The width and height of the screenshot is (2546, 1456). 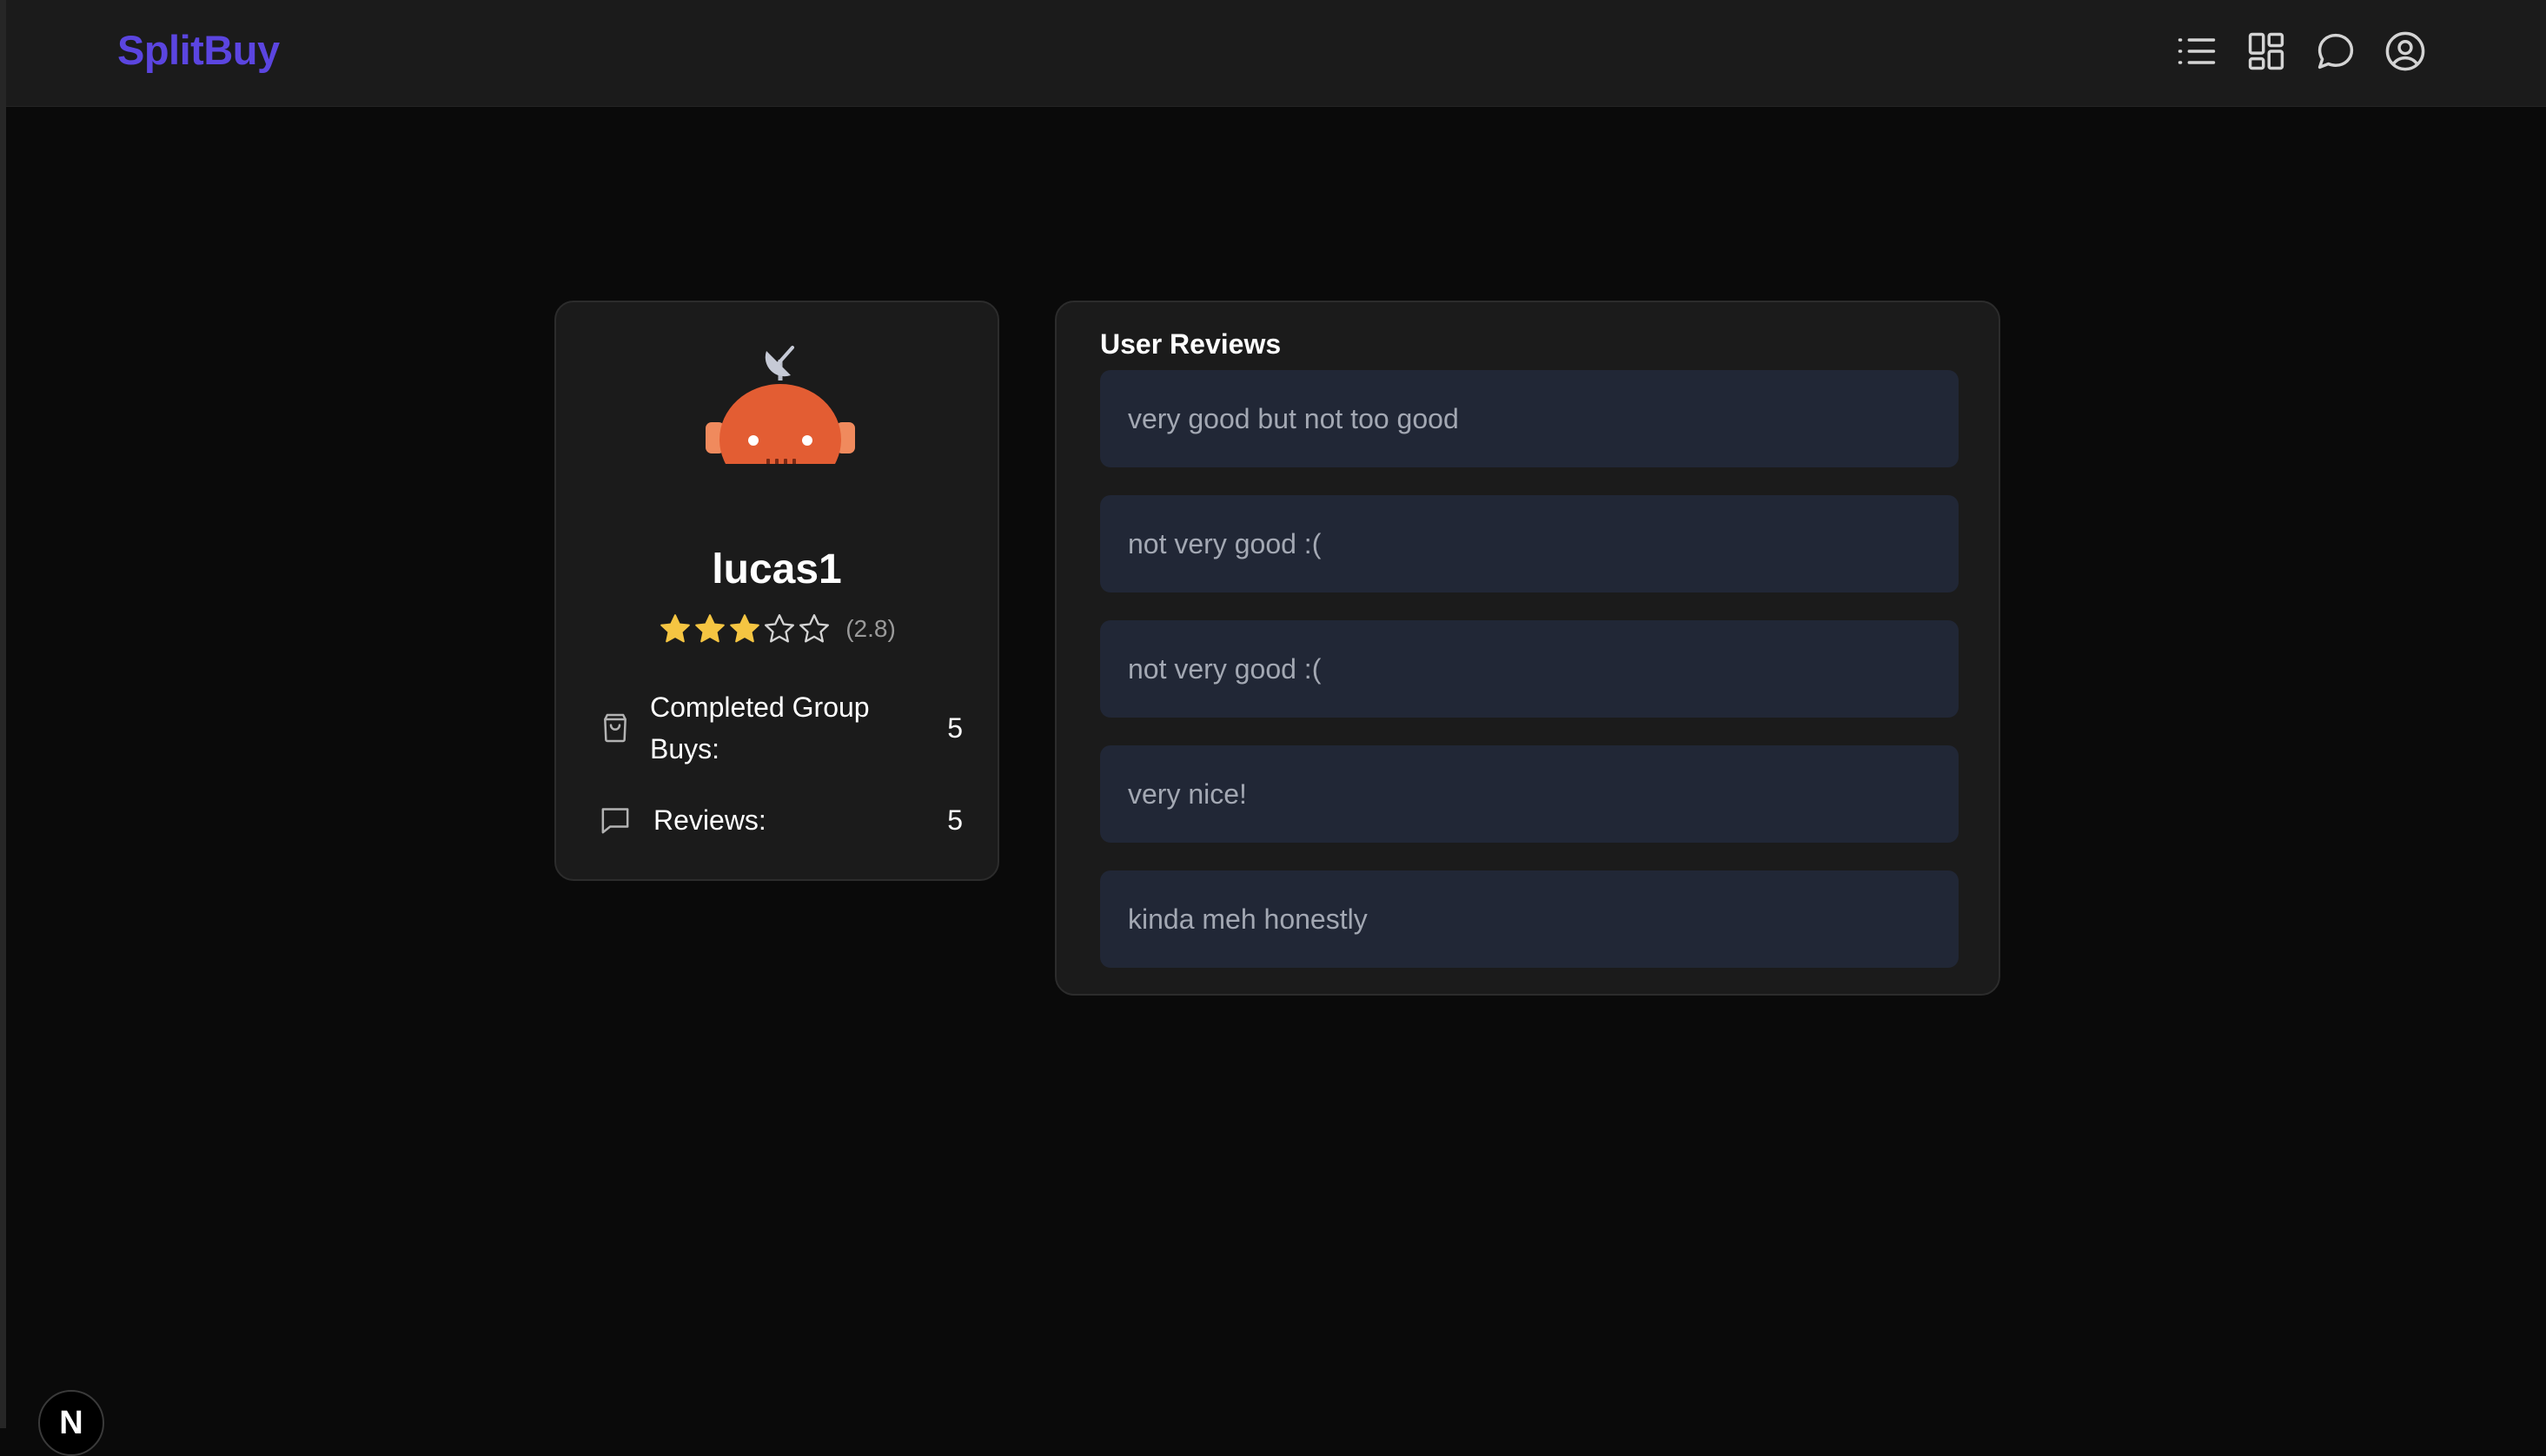 What do you see at coordinates (1530, 794) in the screenshot?
I see `review-item: very nice!` at bounding box center [1530, 794].